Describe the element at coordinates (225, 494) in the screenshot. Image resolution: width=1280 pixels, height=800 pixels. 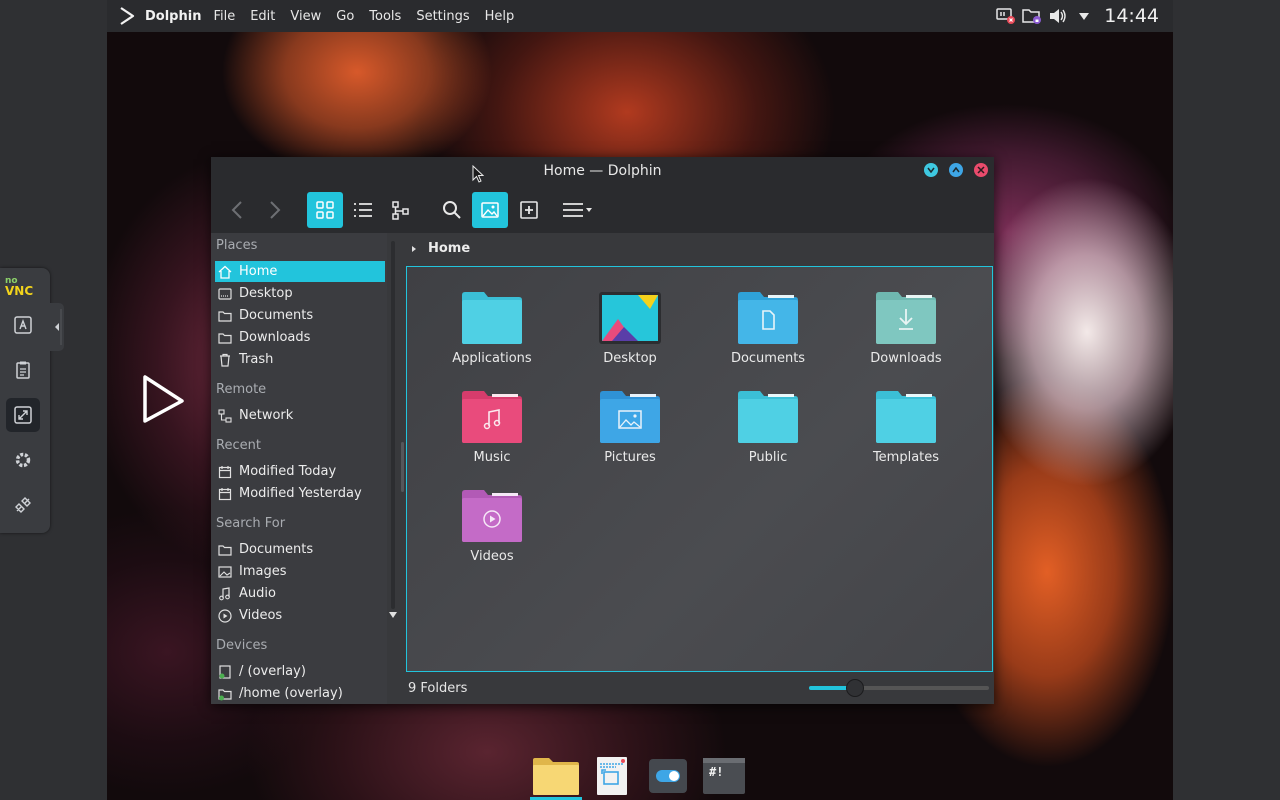
I see `calendar-icon` at that location.